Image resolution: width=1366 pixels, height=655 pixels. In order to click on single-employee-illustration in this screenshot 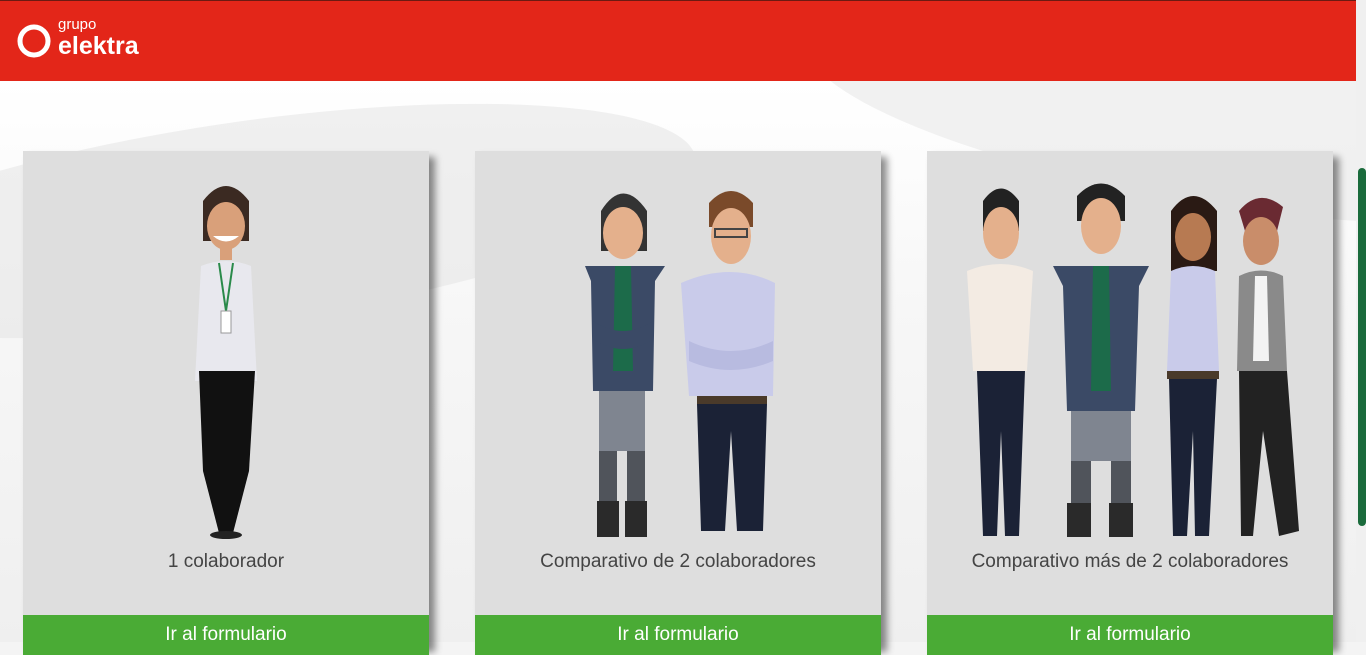, I will do `click(226, 362)`.